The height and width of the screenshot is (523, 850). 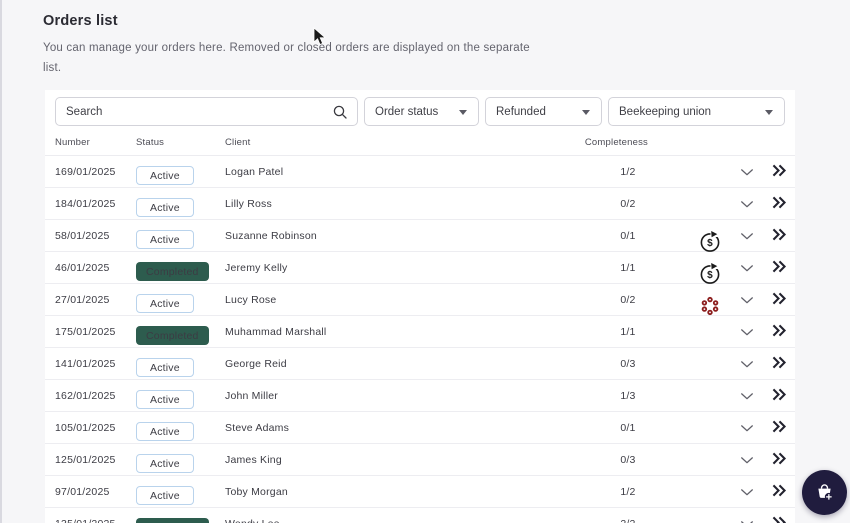 What do you see at coordinates (150, 142) in the screenshot?
I see `header-status: Status` at bounding box center [150, 142].